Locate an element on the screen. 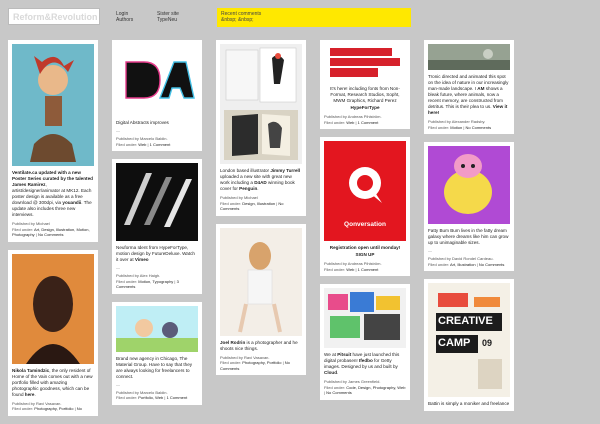 The width and height of the screenshot is (600, 424). post-image-nikola is located at coordinates (53, 308).